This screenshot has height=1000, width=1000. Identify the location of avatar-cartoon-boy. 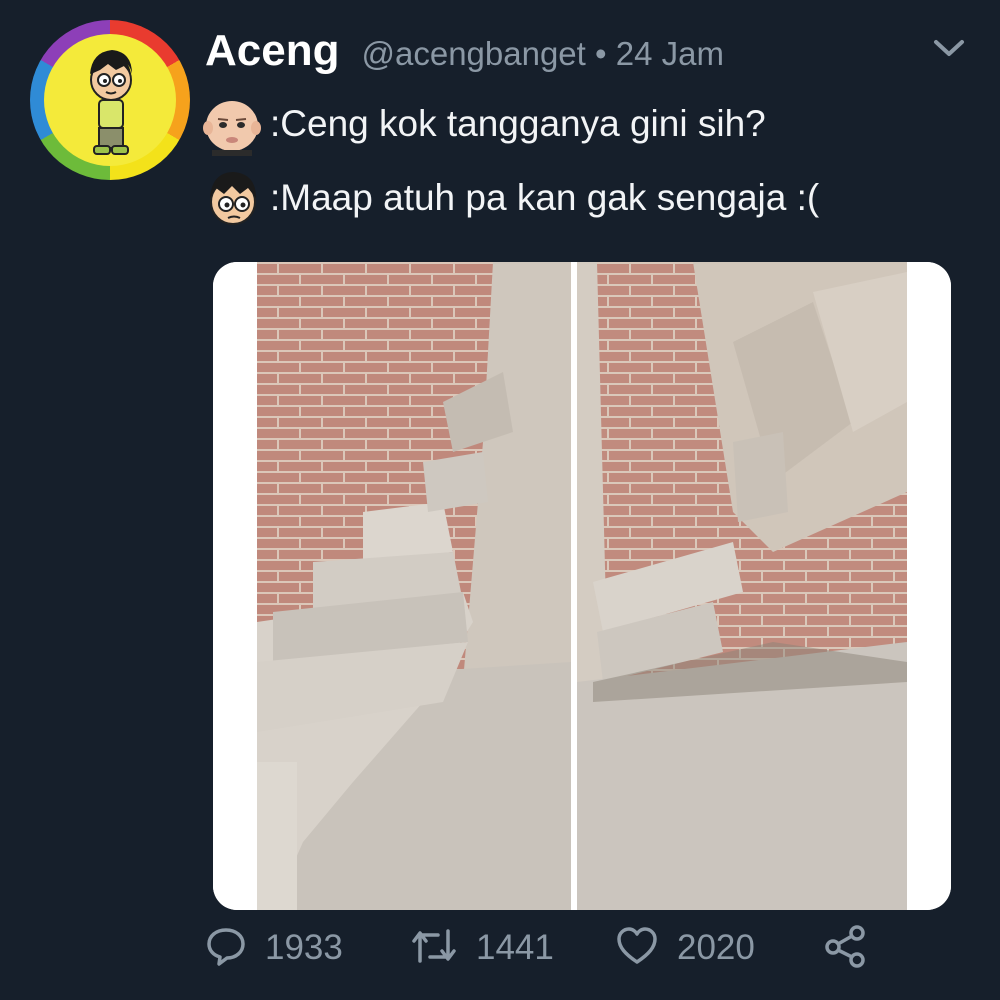
(110, 100).